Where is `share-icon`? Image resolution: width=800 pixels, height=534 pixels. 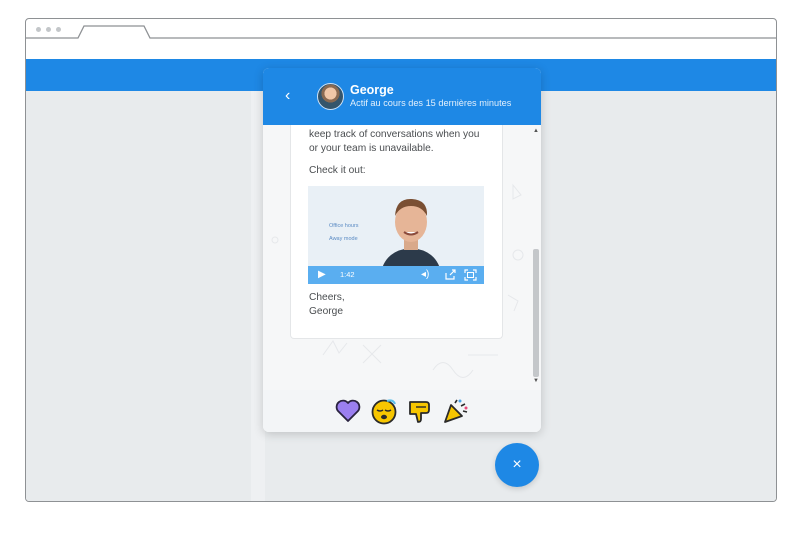
share-icon is located at coordinates (450, 275).